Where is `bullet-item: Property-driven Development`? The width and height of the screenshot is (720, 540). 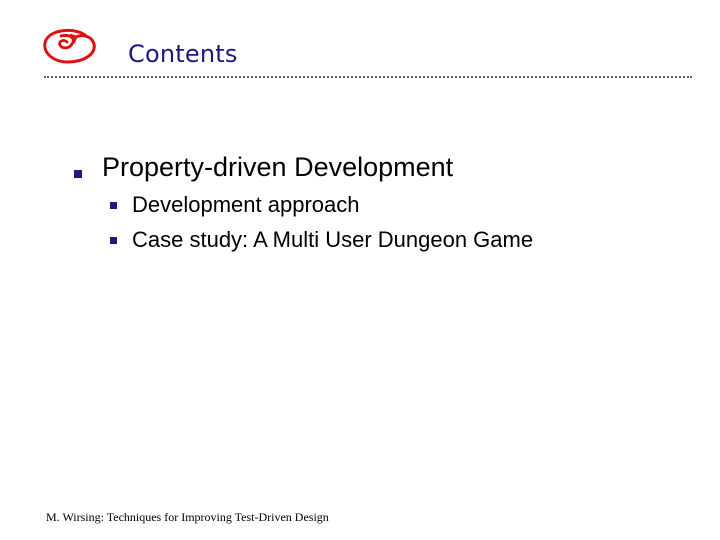
bullet-item: Property-driven Development is located at coordinates (278, 167).